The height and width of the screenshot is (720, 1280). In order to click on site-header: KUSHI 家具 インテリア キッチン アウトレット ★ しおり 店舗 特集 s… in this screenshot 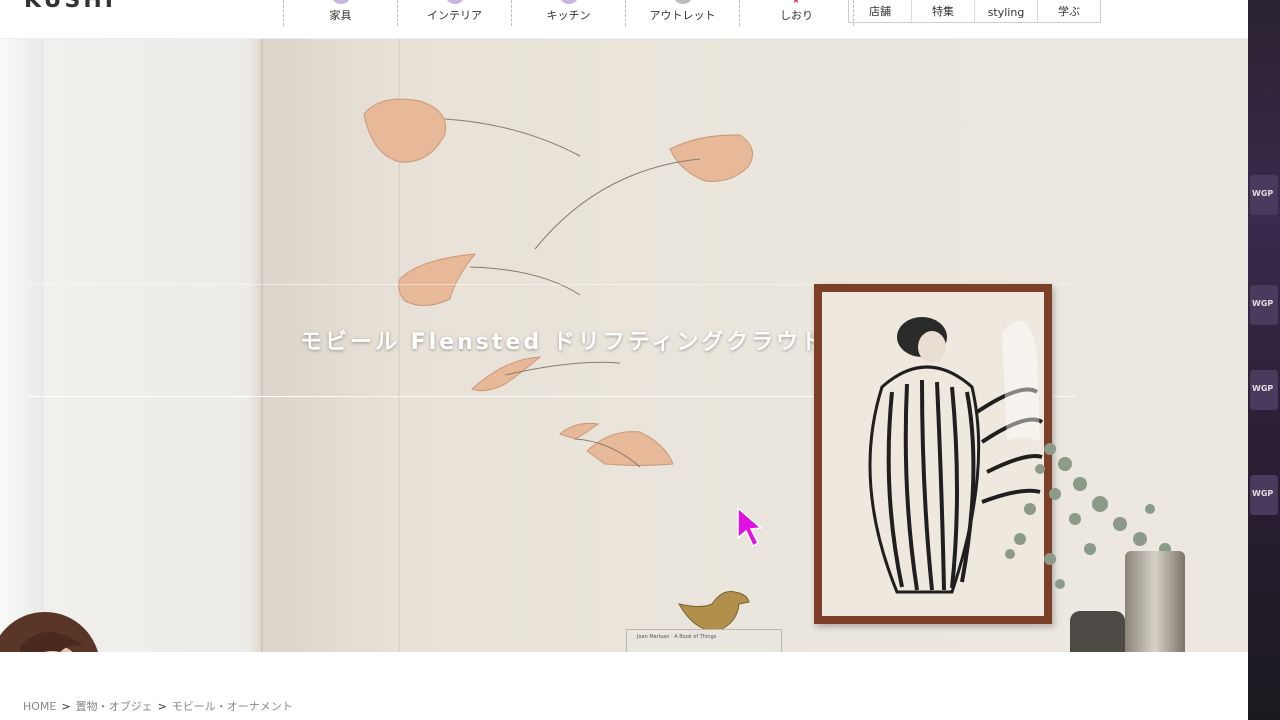, I will do `click(624, 19)`.